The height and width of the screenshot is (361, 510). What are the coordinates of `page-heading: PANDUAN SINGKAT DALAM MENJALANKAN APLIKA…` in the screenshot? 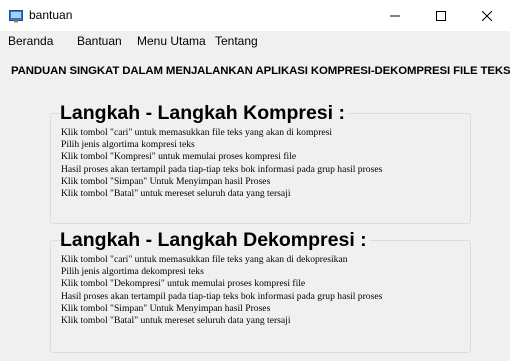 It's located at (260, 71).